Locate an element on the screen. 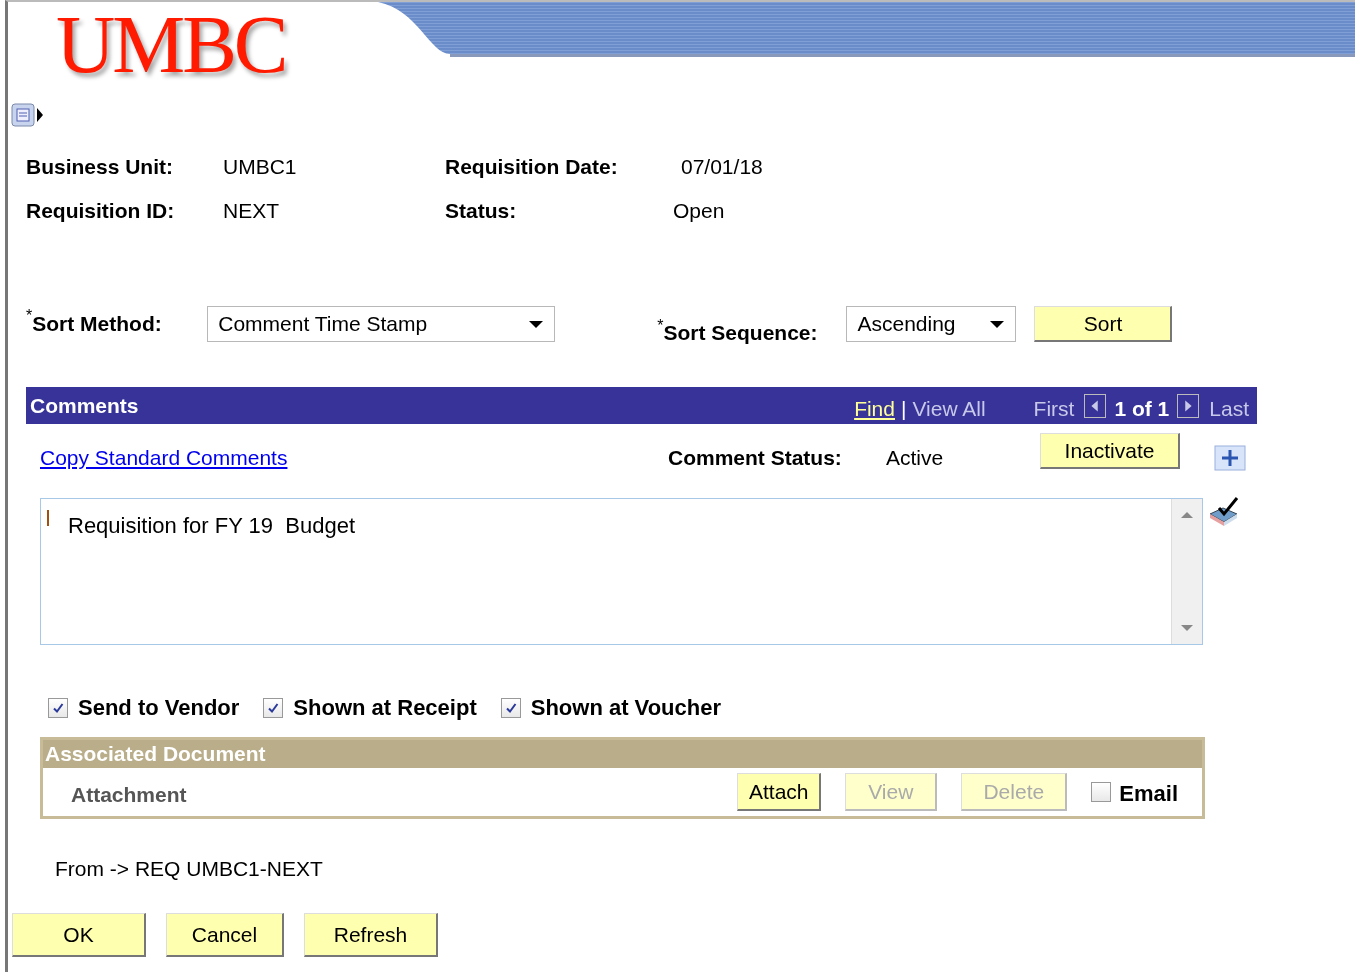 Image resolution: width=1355 pixels, height=972 pixels. comment-field: Requisition for FY 19 Budget is located at coordinates (621, 571).